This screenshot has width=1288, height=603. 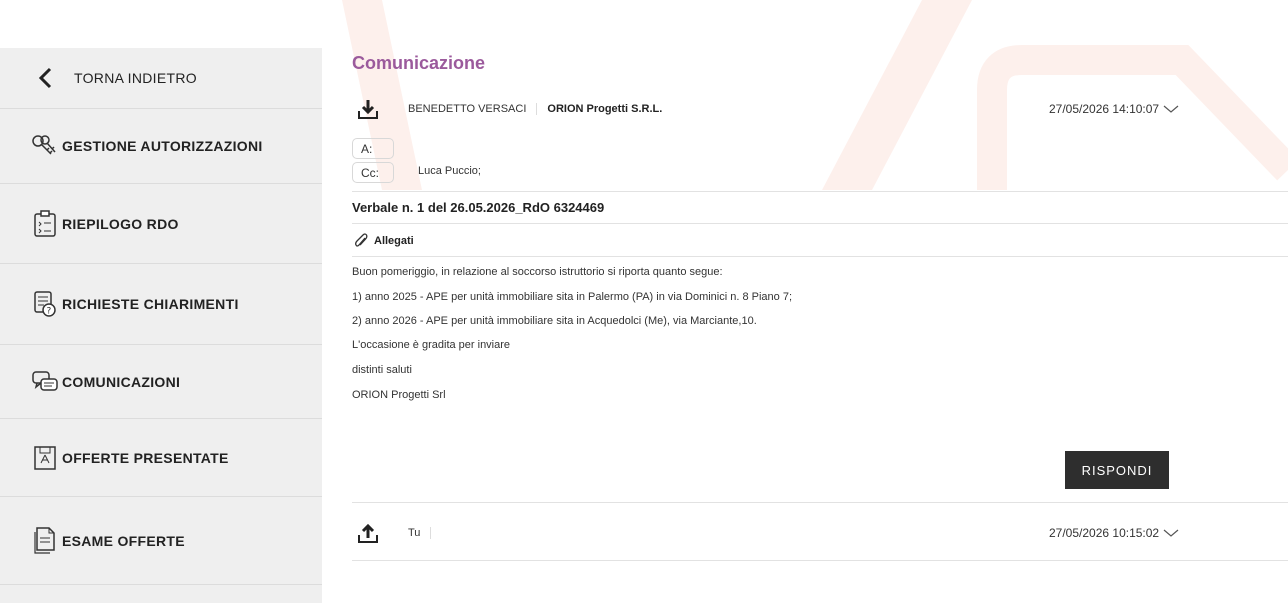 I want to click on sent-message-sender: Tu, so click(x=420, y=533).